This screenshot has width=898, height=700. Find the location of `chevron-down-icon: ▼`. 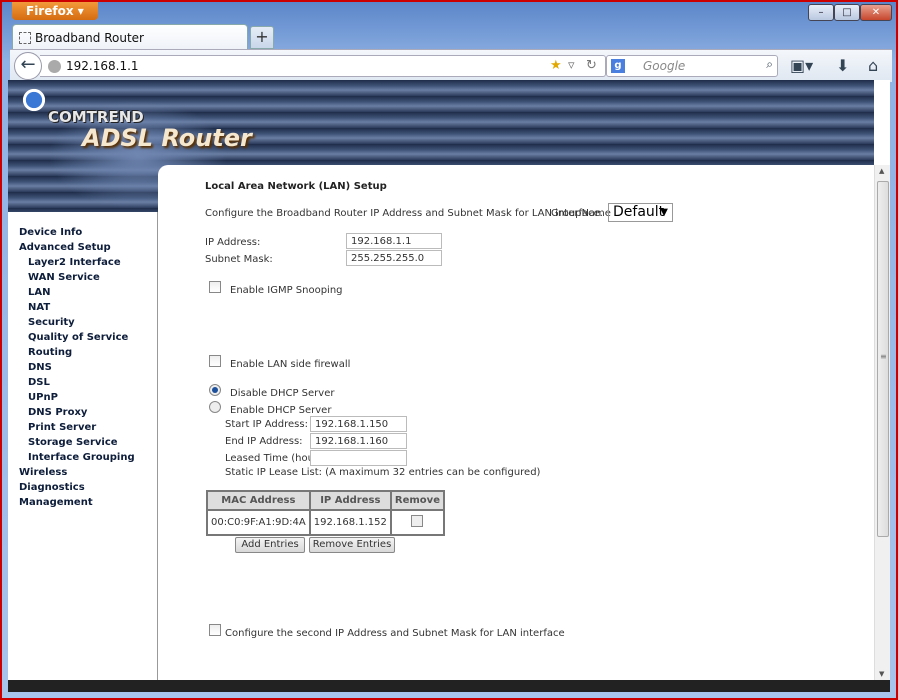

chevron-down-icon: ▼ is located at coordinates (664, 212).